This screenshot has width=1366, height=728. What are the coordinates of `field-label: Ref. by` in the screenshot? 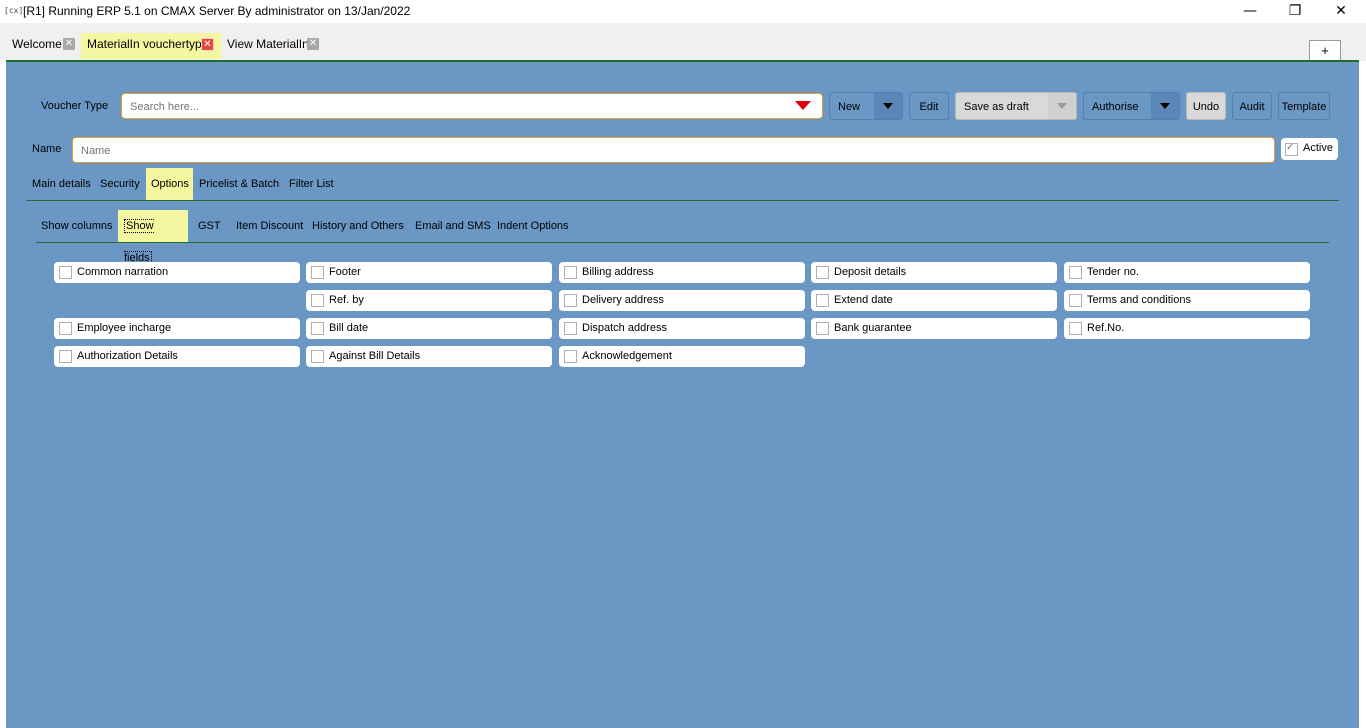 It's located at (346, 300).